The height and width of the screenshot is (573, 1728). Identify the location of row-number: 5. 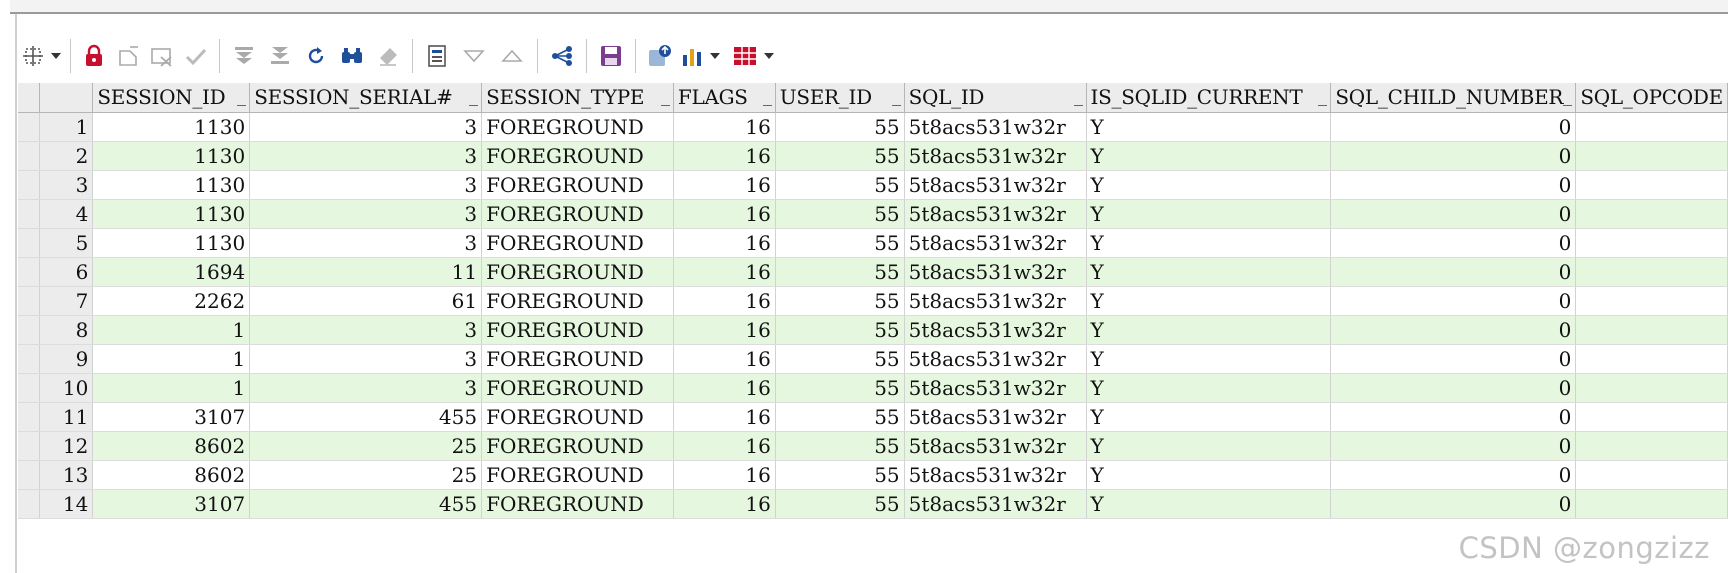
(66, 243).